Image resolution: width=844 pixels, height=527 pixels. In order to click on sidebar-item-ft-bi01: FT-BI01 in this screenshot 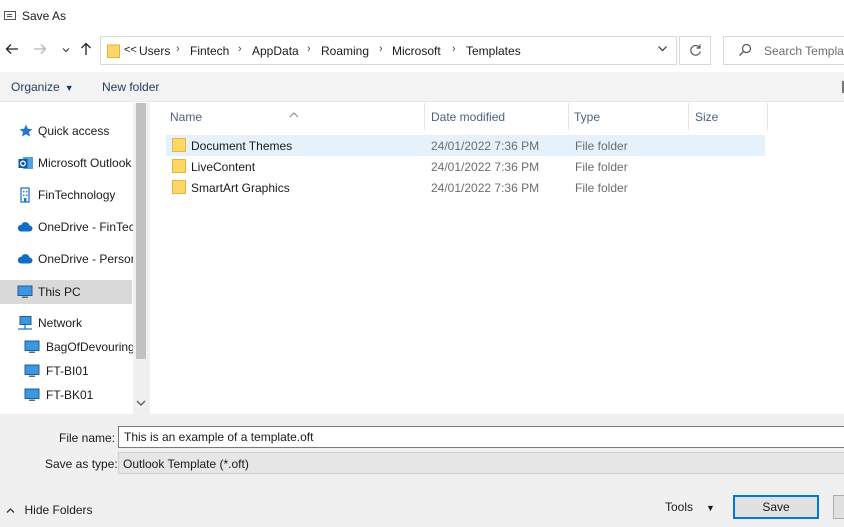, I will do `click(66, 371)`.